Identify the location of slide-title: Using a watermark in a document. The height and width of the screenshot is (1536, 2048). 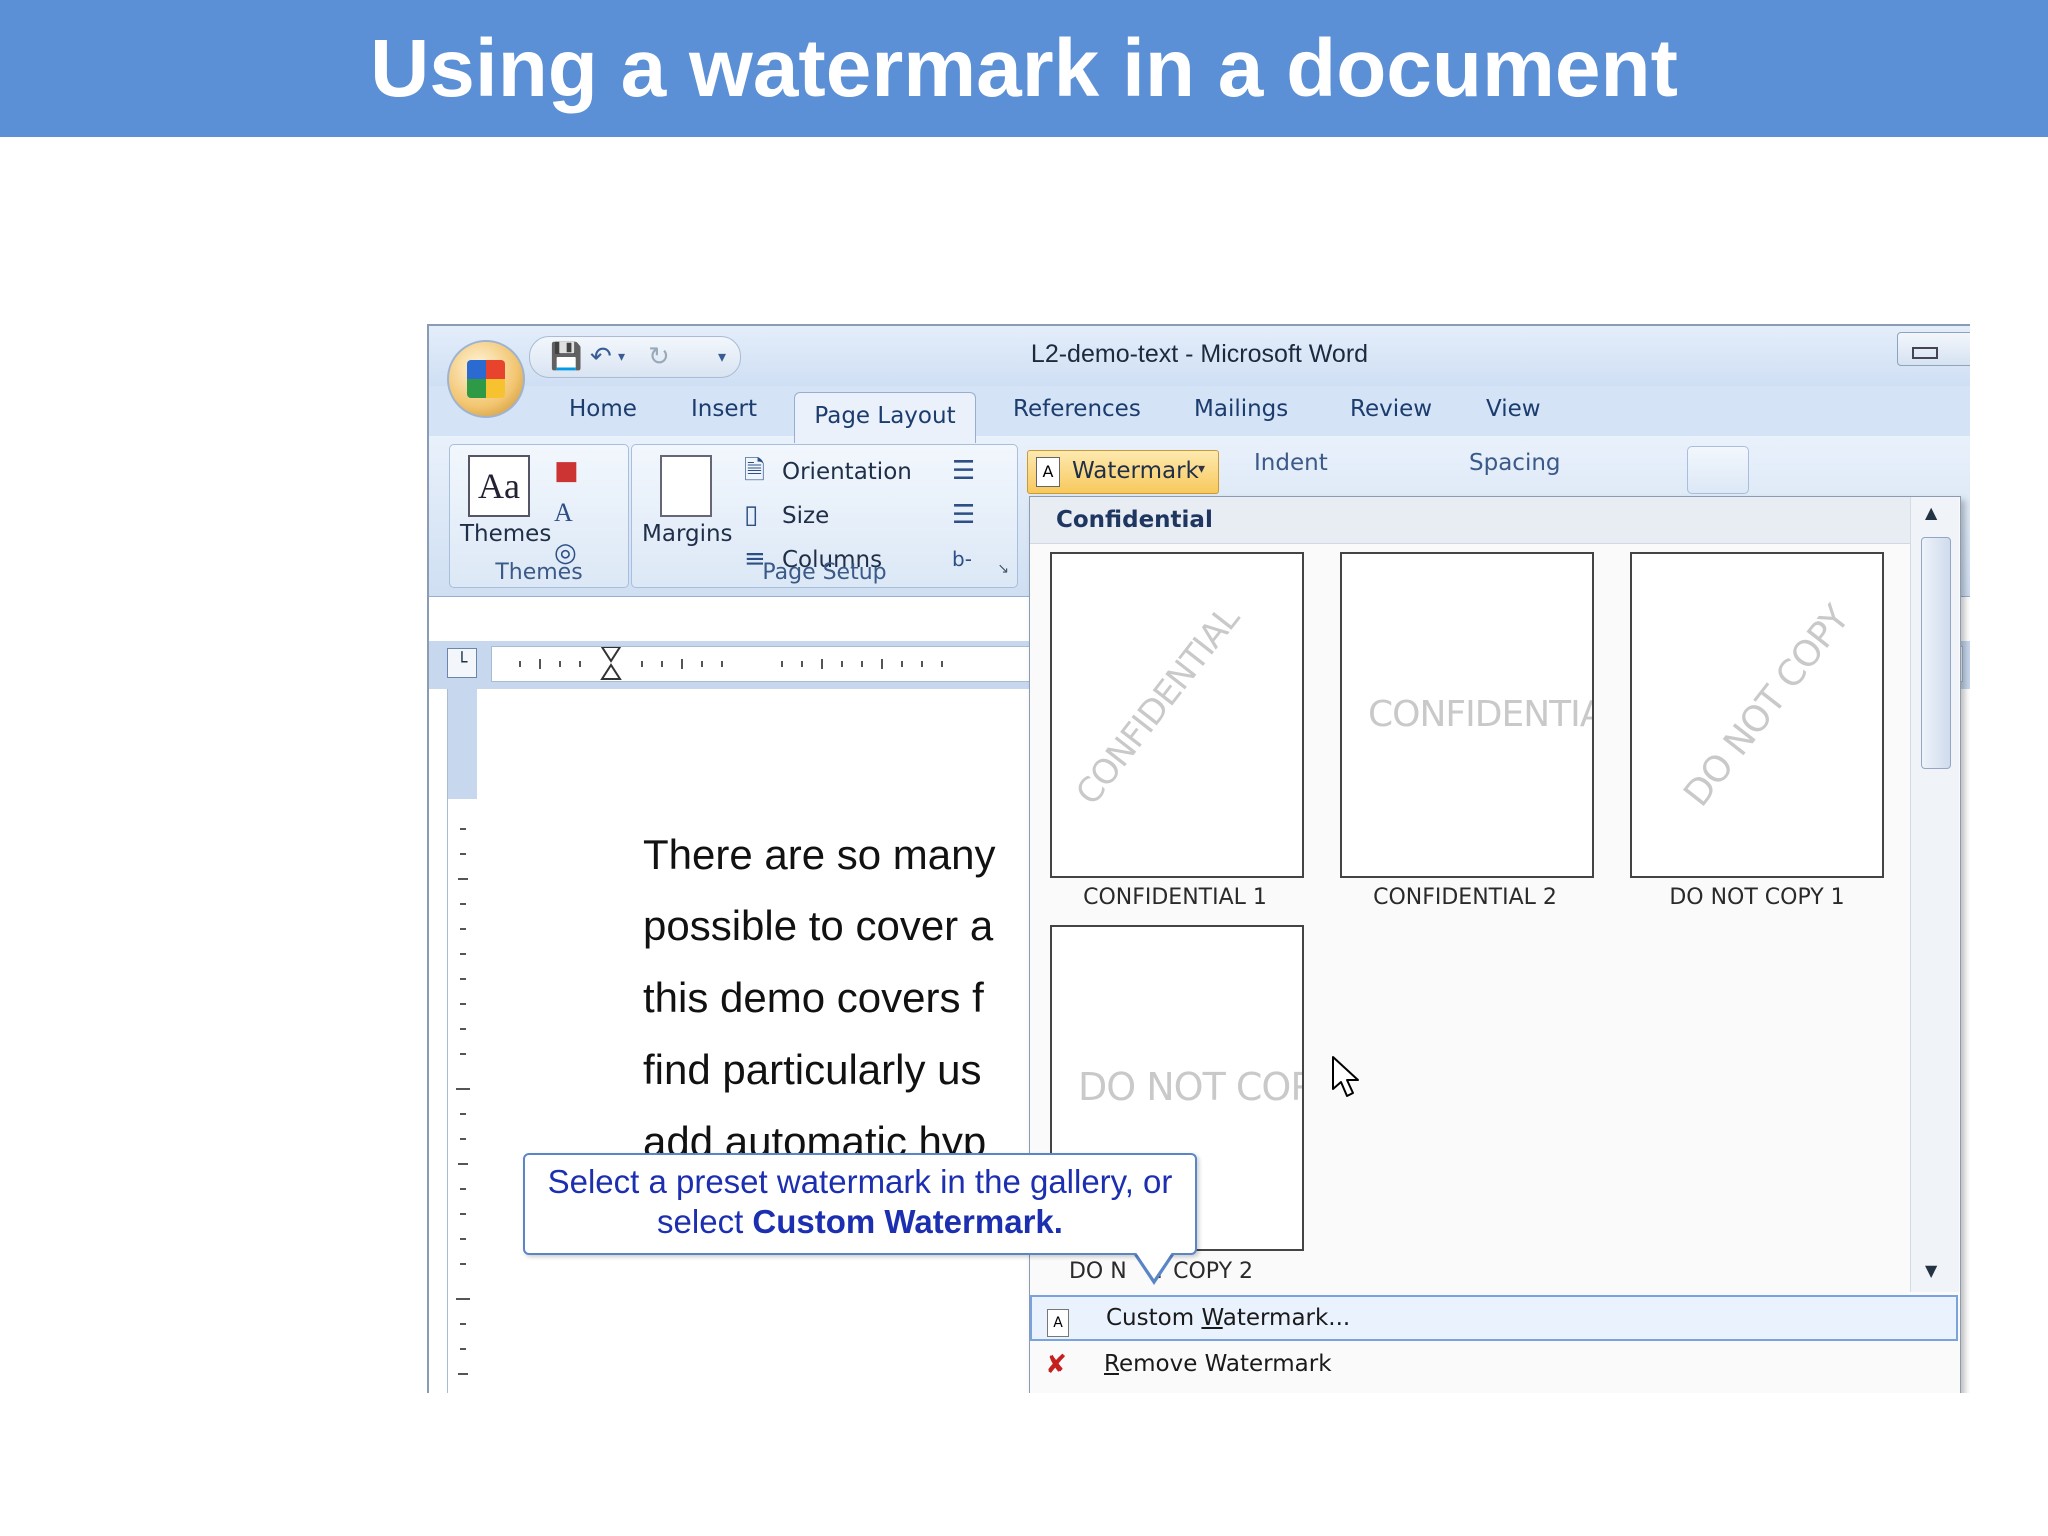
(1024, 68).